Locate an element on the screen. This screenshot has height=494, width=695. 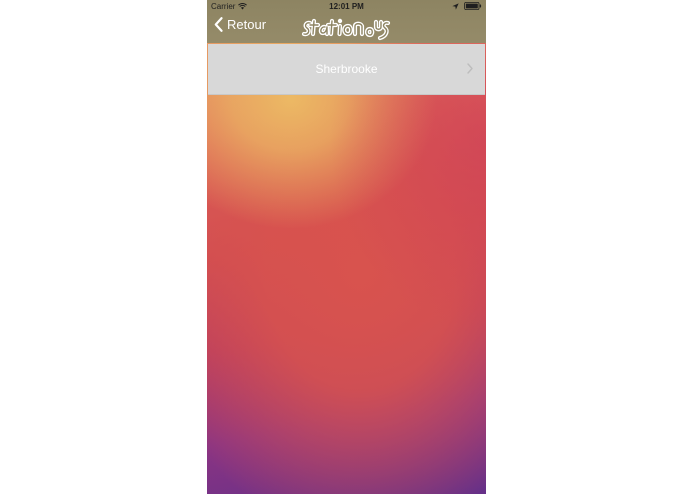
navigation-bar: Carrier 12:01 PM Retour is located at coordinates (346, 21).